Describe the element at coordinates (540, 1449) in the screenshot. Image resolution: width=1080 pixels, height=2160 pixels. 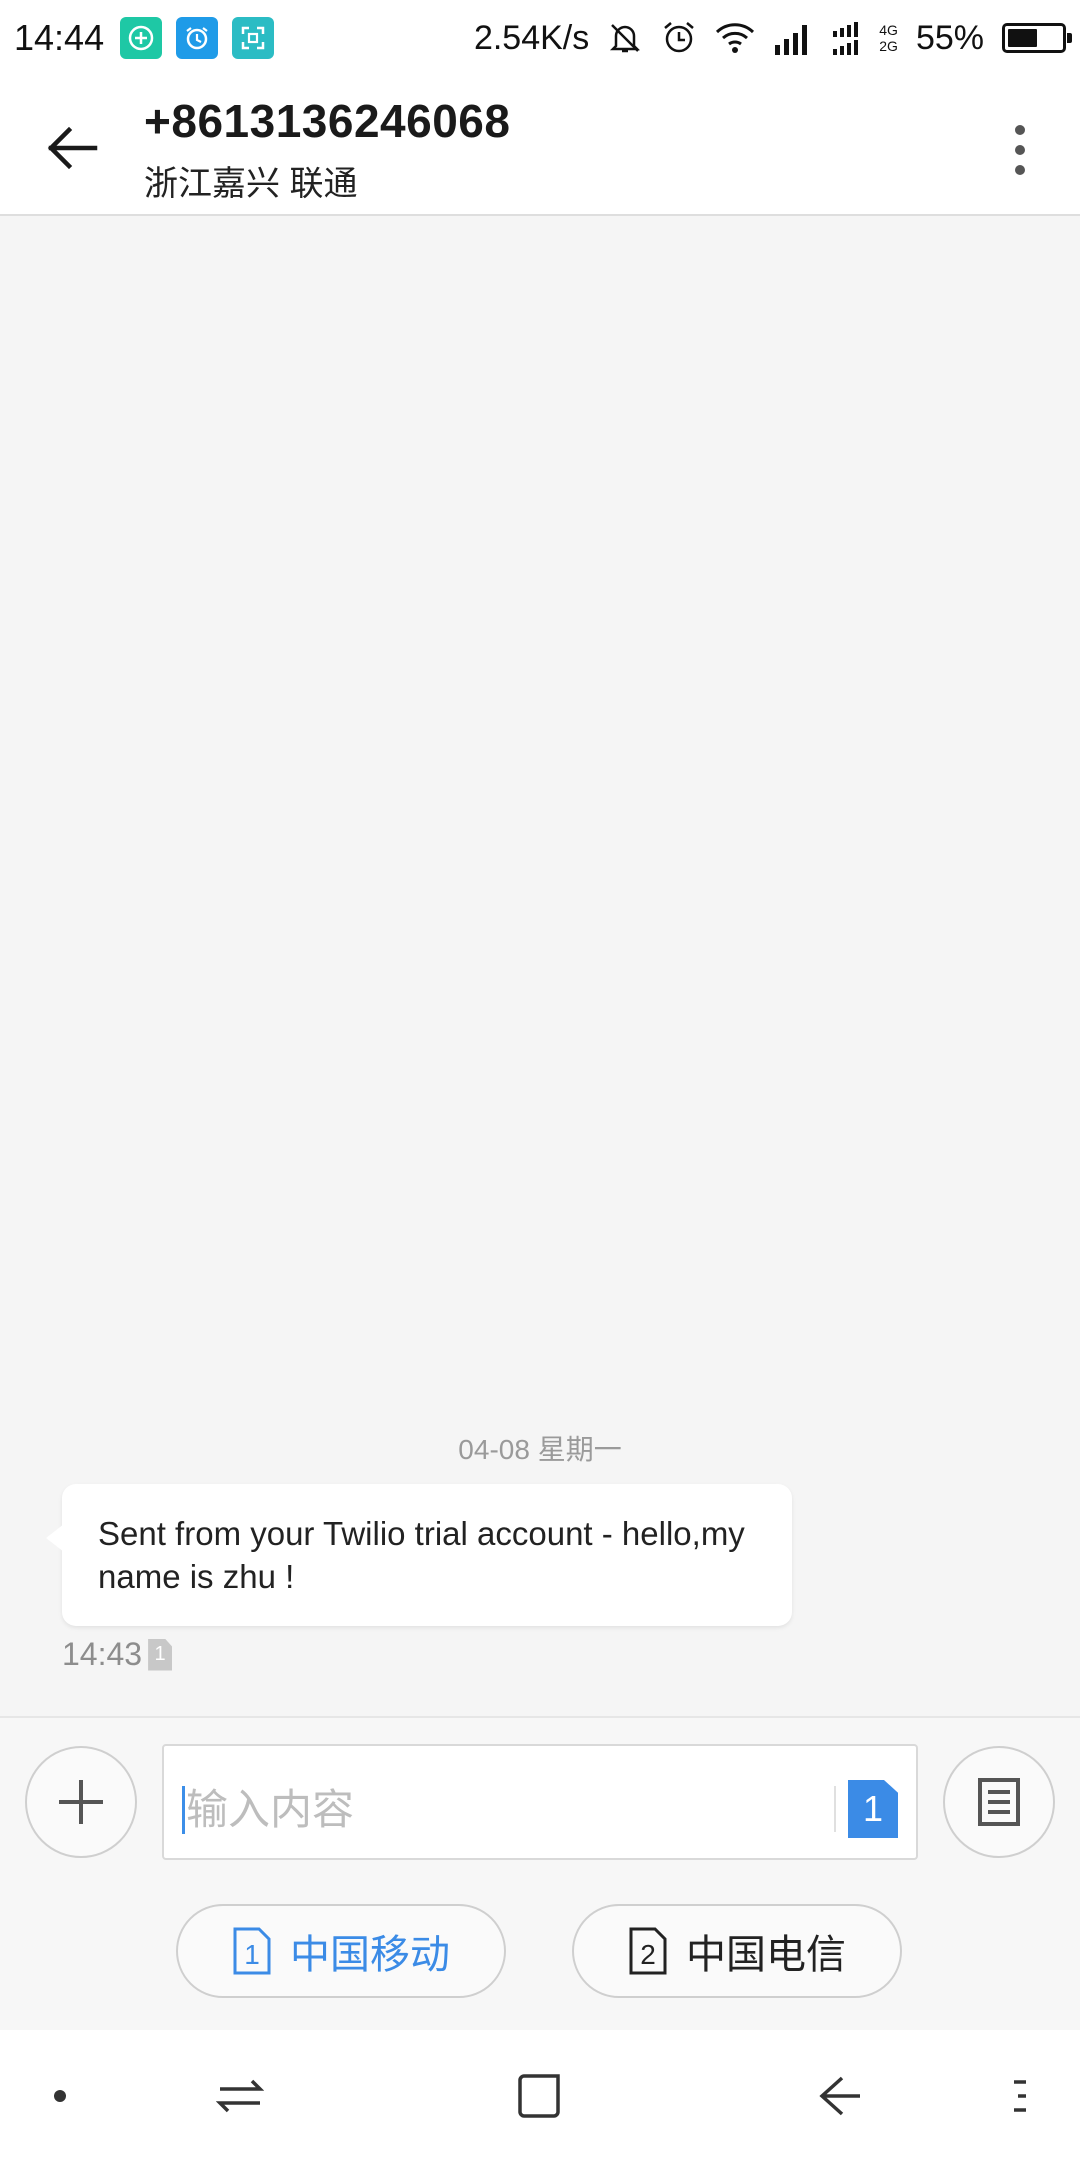
I see `date-separator: 04-08 星期一` at that location.